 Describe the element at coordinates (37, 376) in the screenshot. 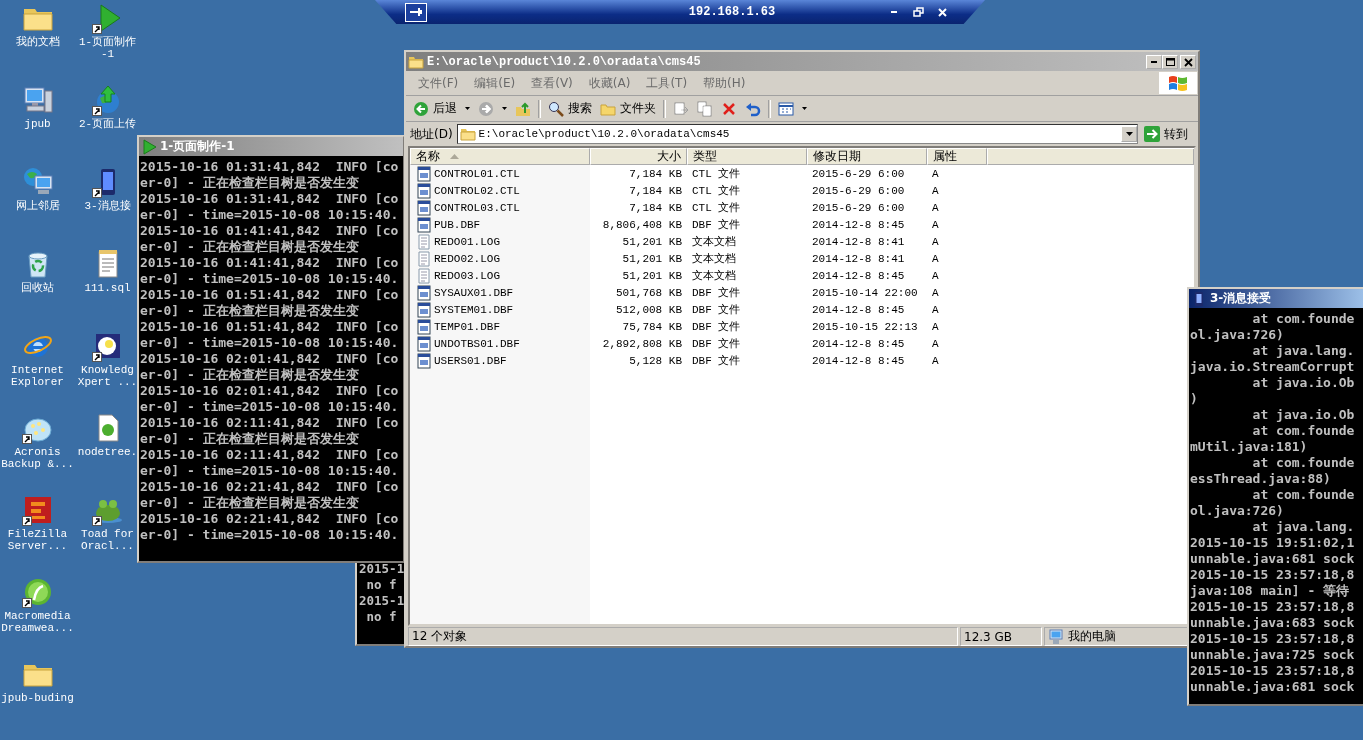

I see `desktop-icon-label: Internet Explorer` at that location.